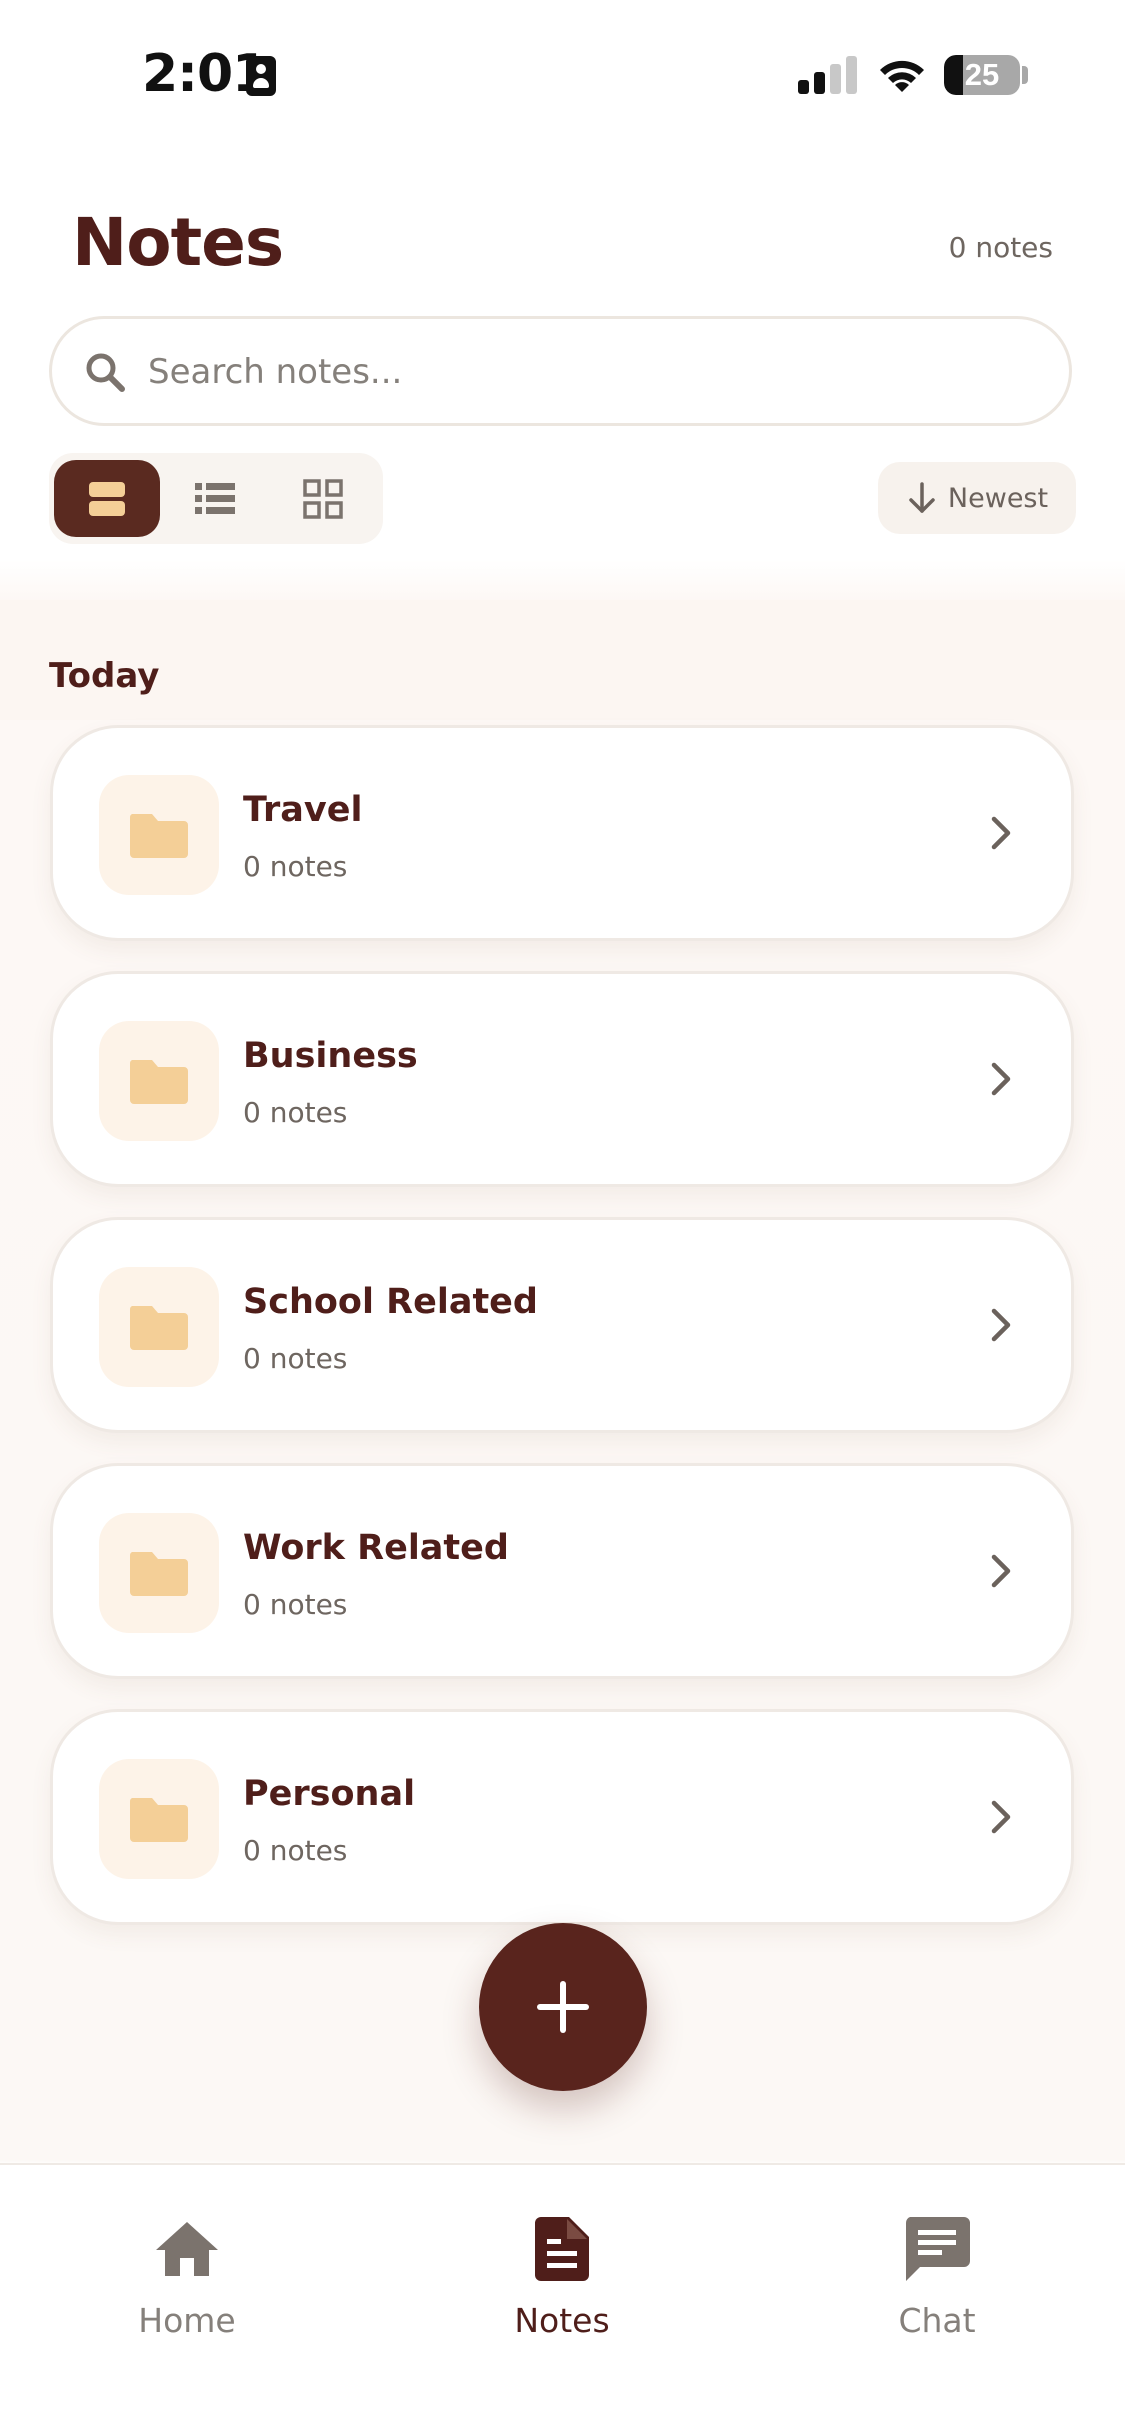  What do you see at coordinates (902, 76) in the screenshot?
I see `wifi-icon` at bounding box center [902, 76].